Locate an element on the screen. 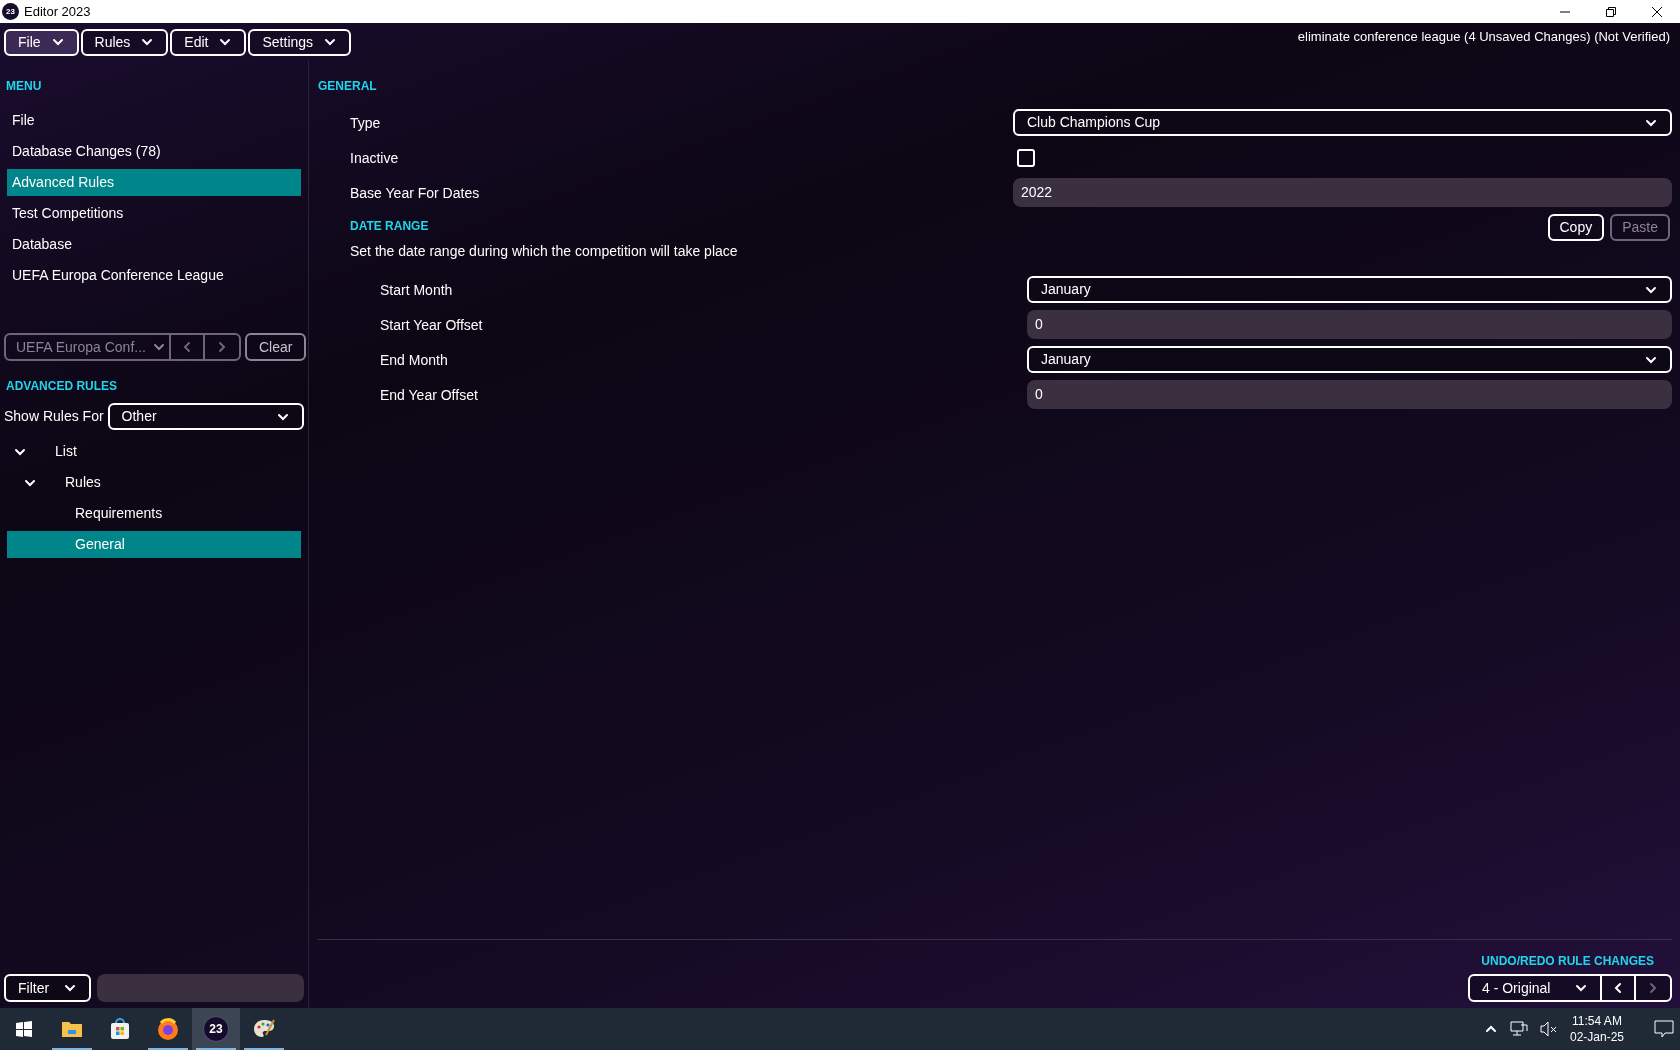 Image resolution: width=1680 pixels, height=1050 pixels. dropdown-field: Other is located at coordinates (205, 416).